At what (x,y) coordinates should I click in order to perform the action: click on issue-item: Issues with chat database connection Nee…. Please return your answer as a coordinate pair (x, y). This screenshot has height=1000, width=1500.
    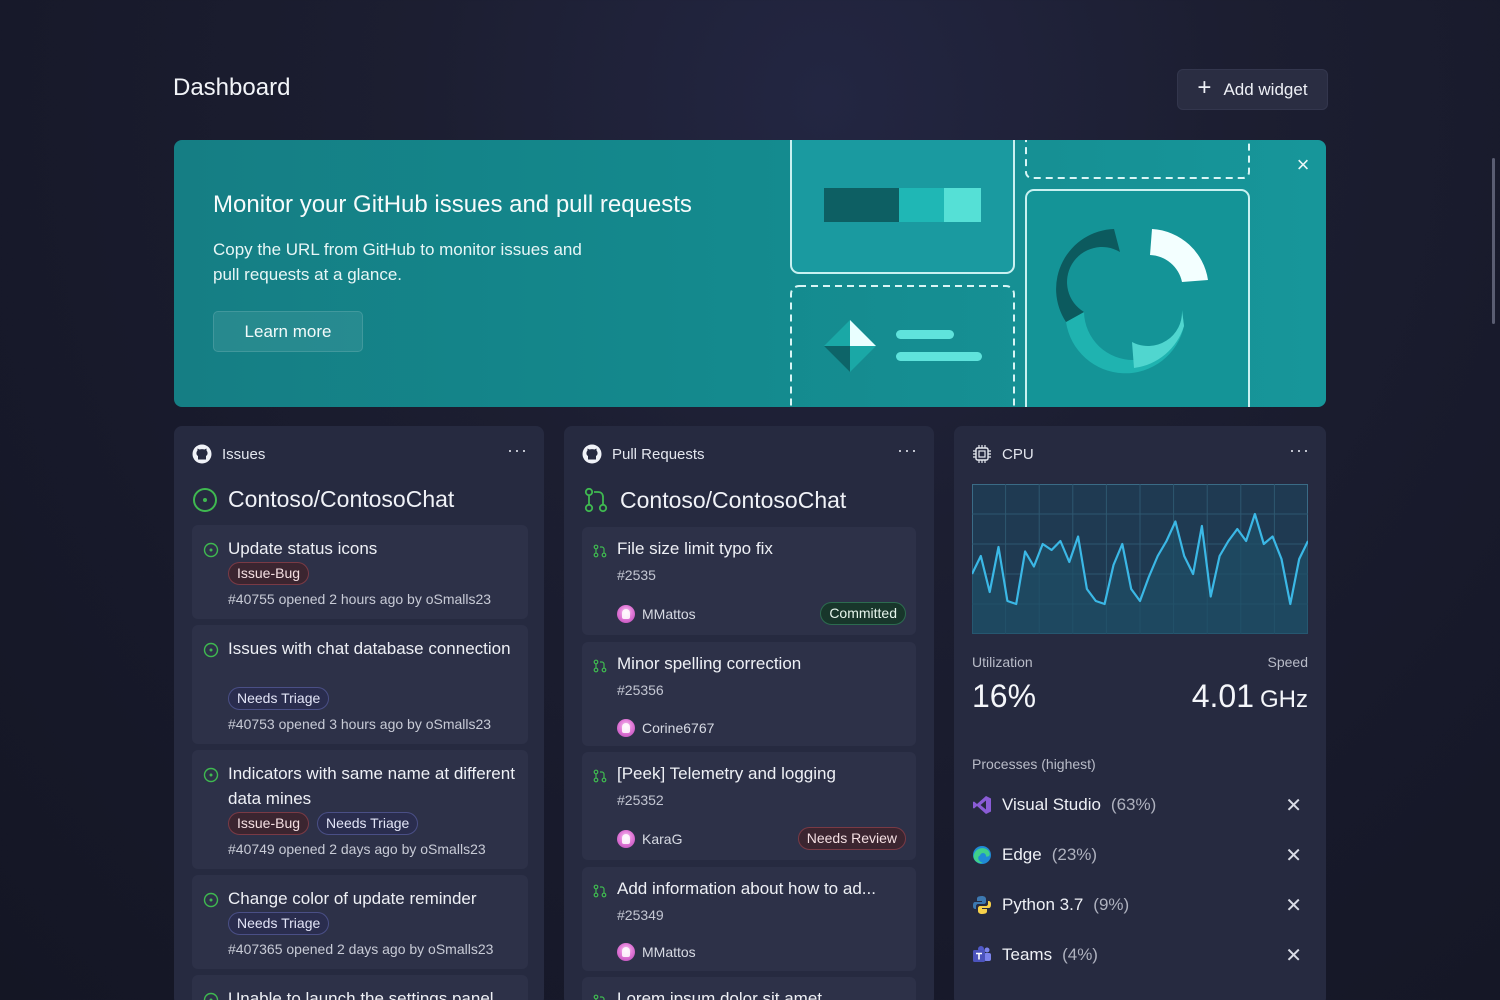
    Looking at the image, I should click on (360, 684).